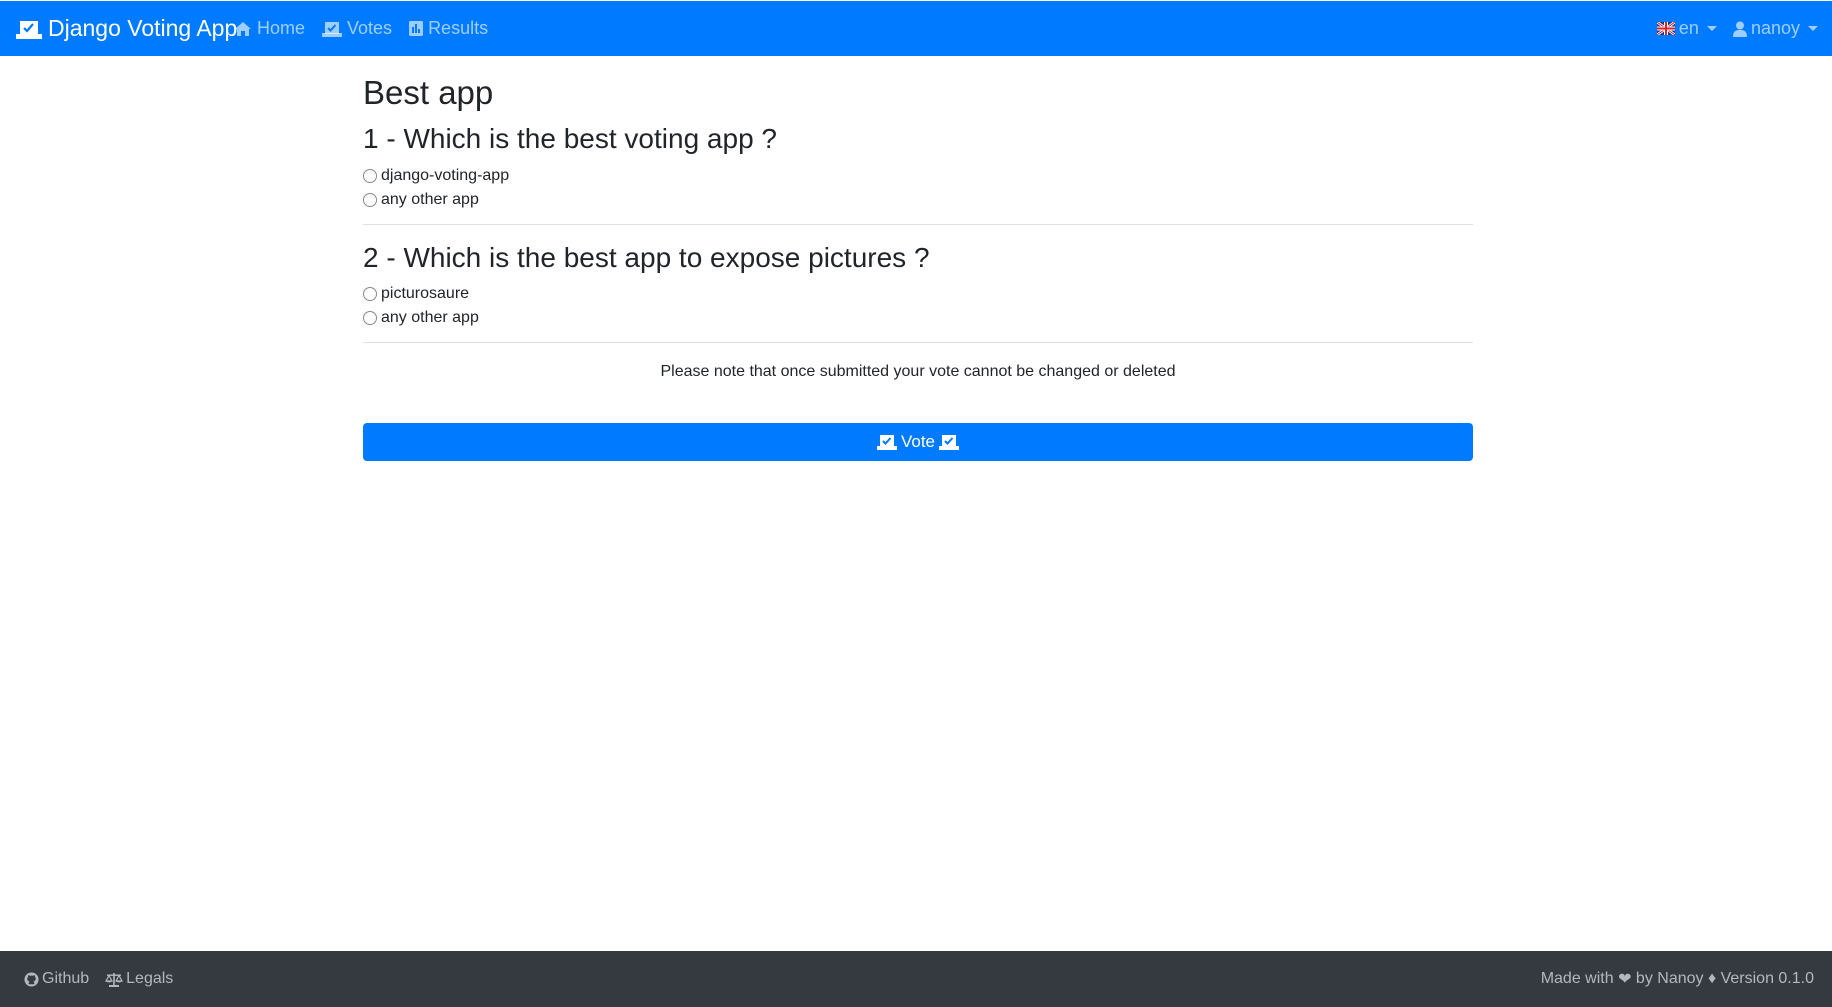 This screenshot has width=1832, height=1007. I want to click on home-icon, so click(243, 29).